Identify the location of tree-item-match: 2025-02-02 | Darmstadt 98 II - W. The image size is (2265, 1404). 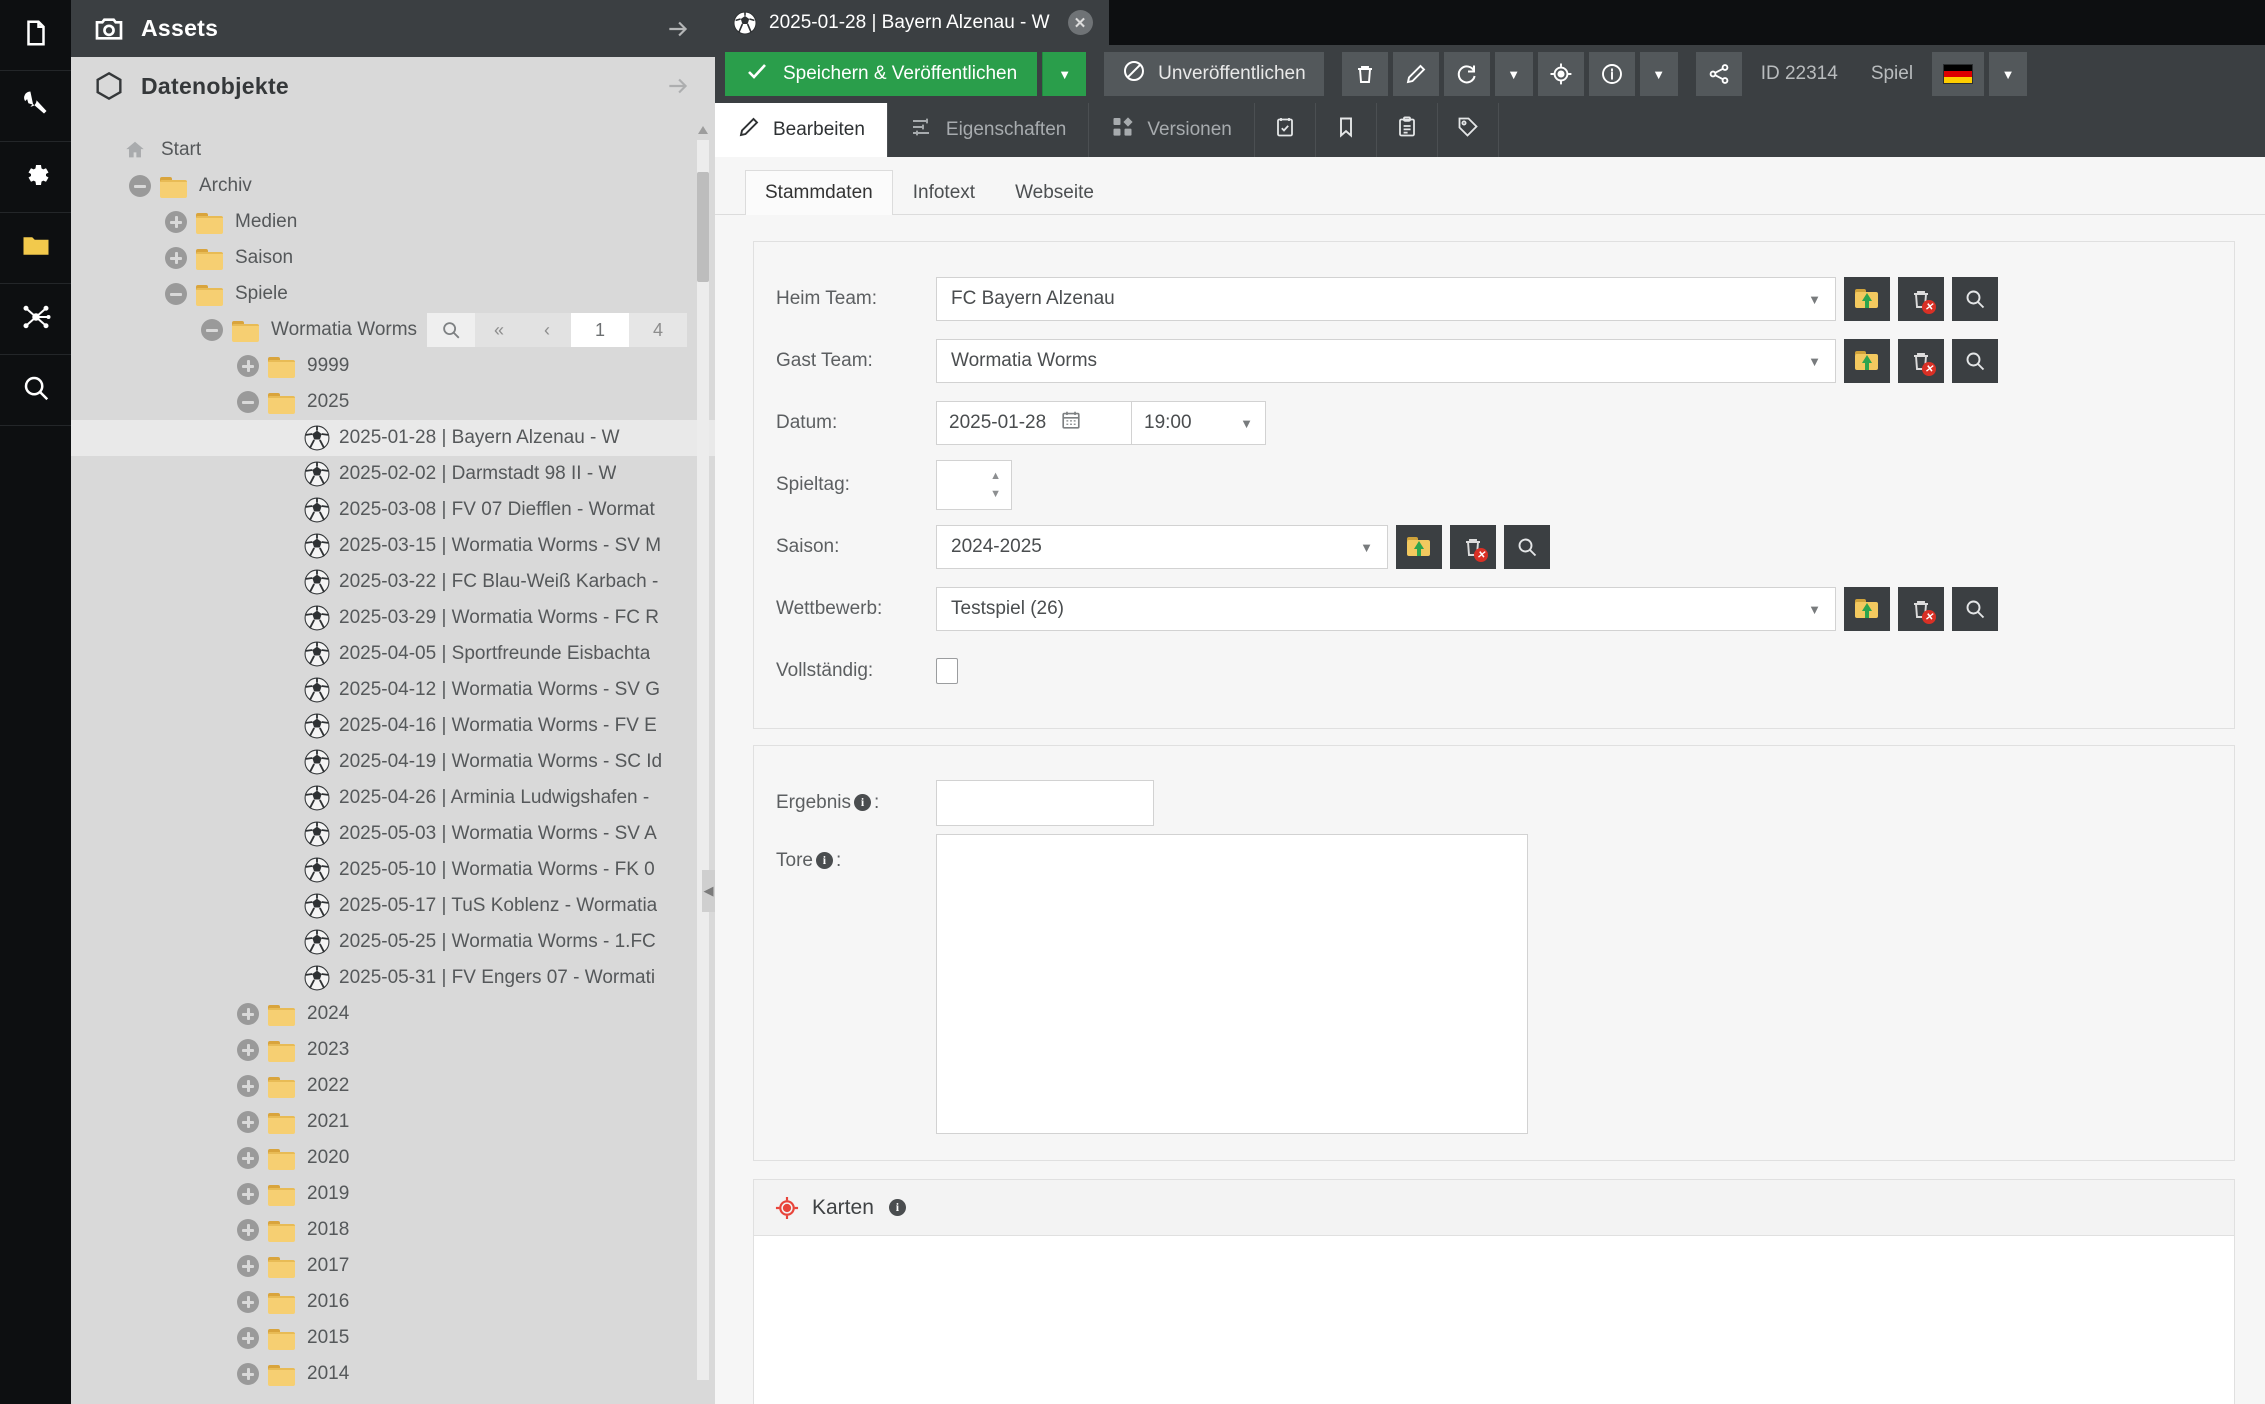
(393, 474).